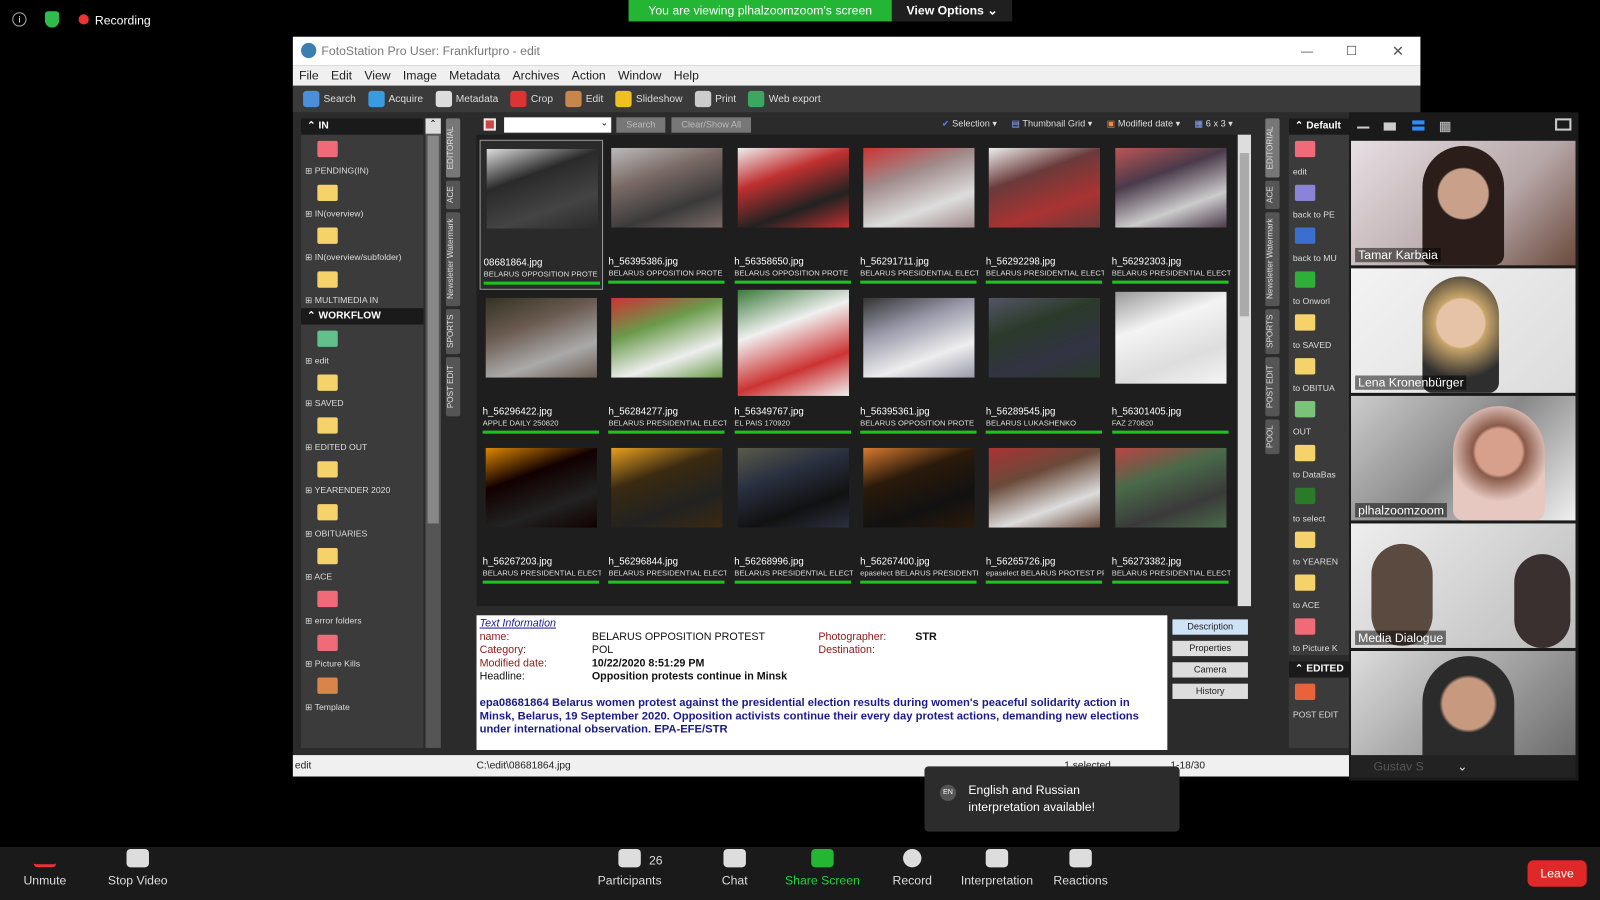 This screenshot has width=1600, height=900. I want to click on vtab-post-edit: POST EDIT, so click(1272, 387).